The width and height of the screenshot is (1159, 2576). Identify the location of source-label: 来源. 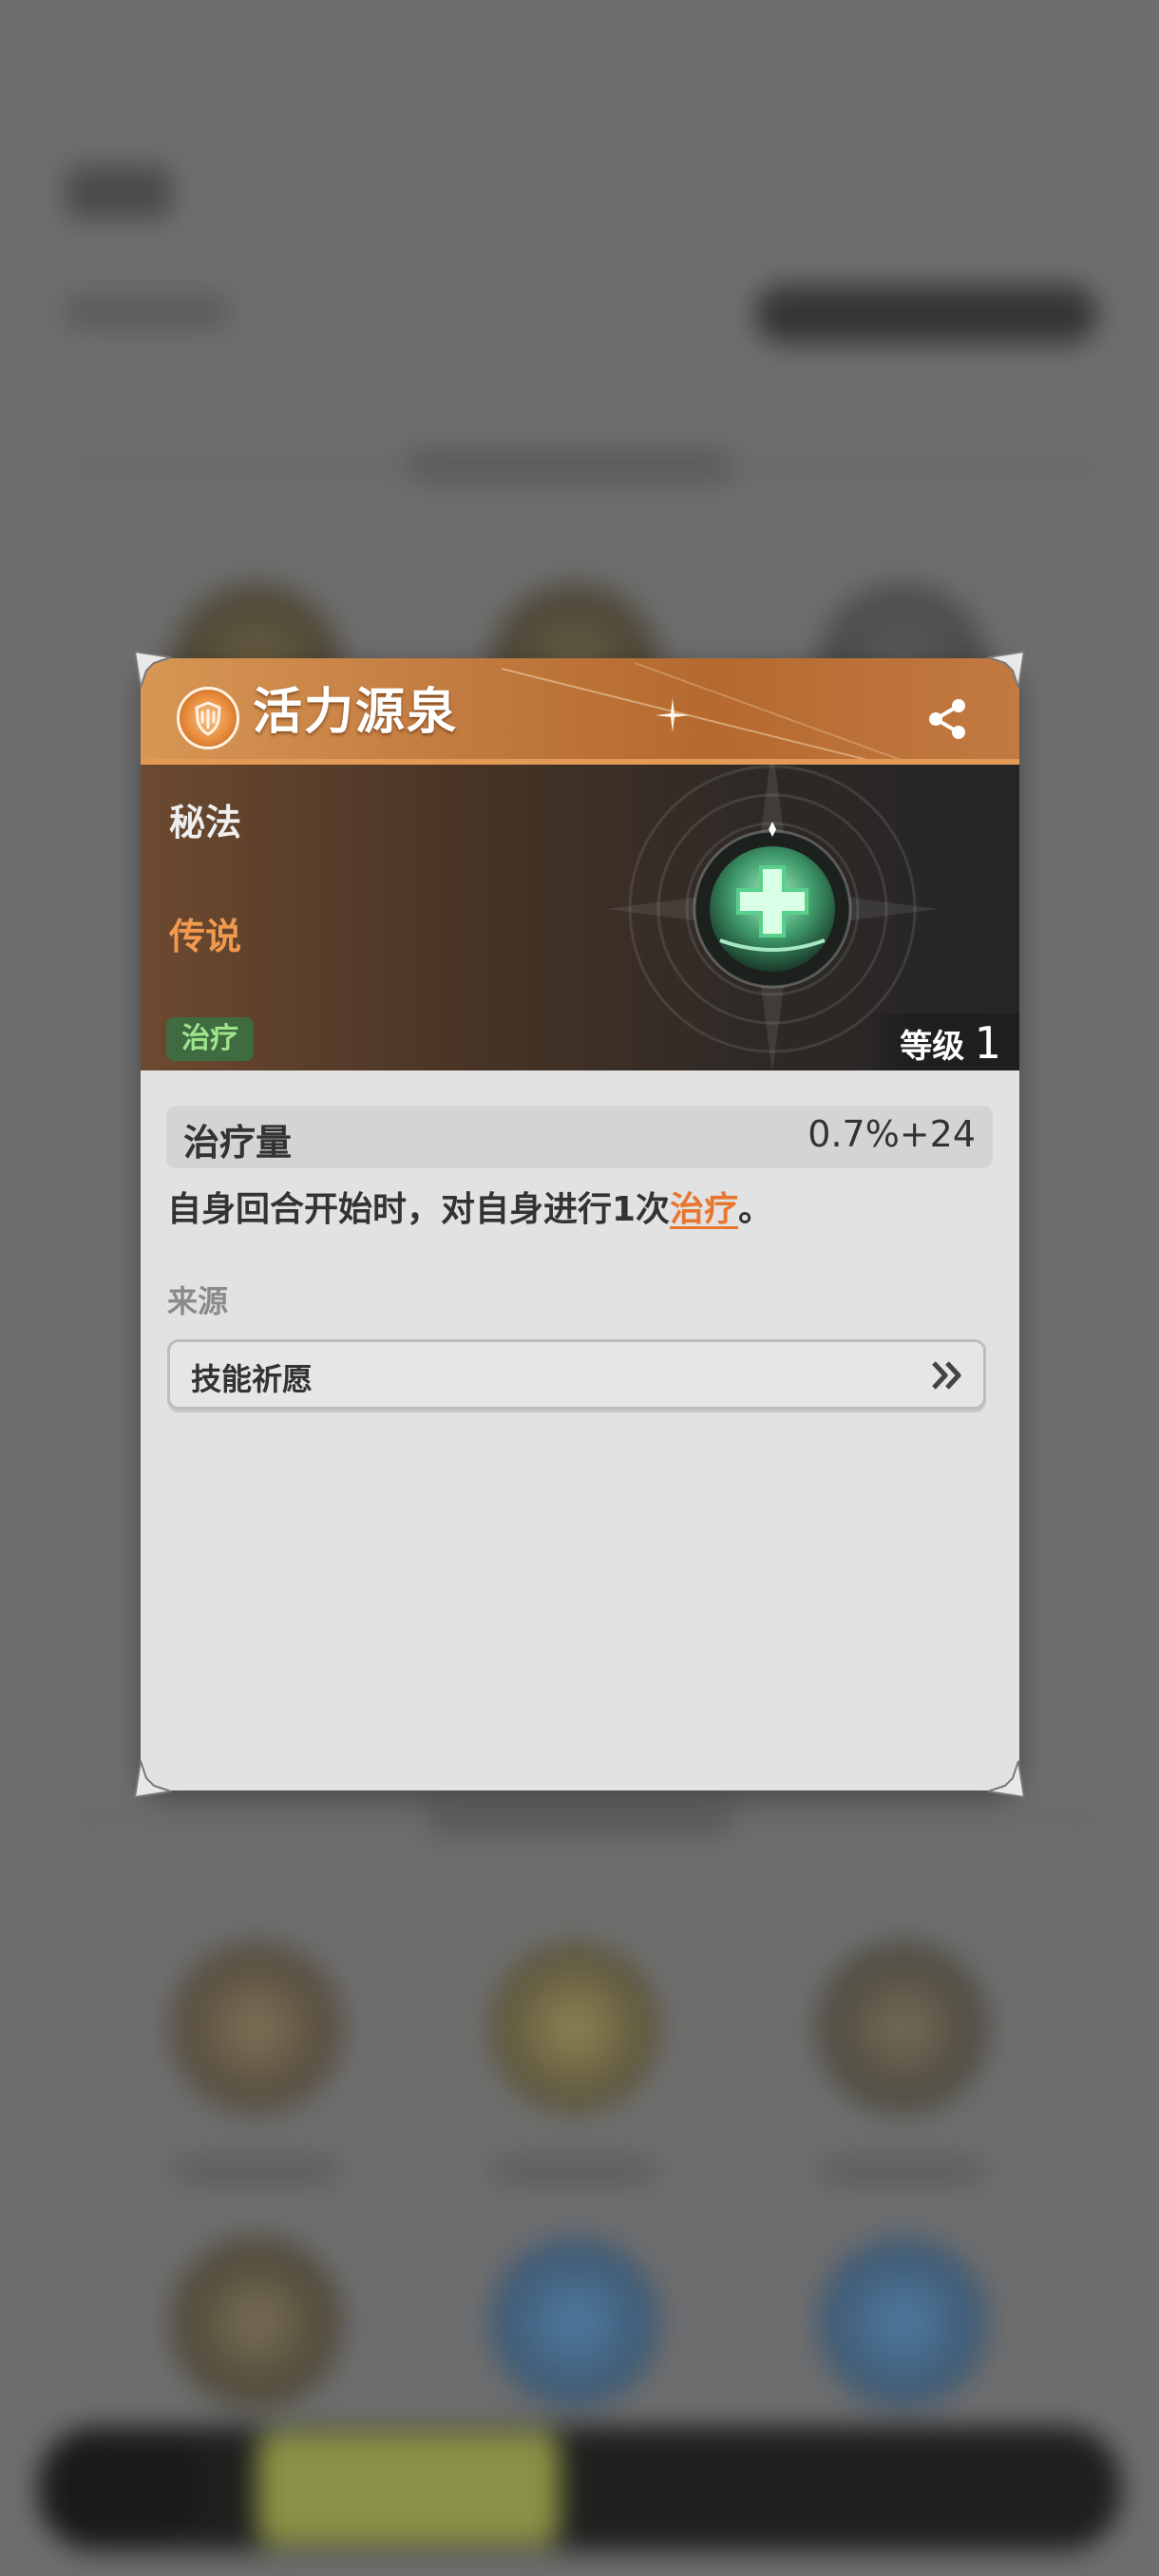
(198, 1301).